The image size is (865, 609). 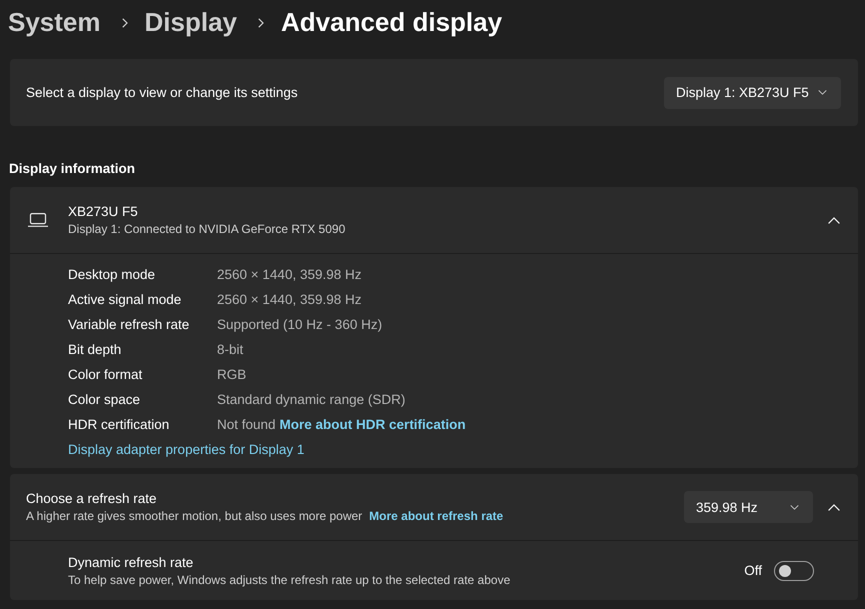 I want to click on laptop-icon, so click(x=38, y=220).